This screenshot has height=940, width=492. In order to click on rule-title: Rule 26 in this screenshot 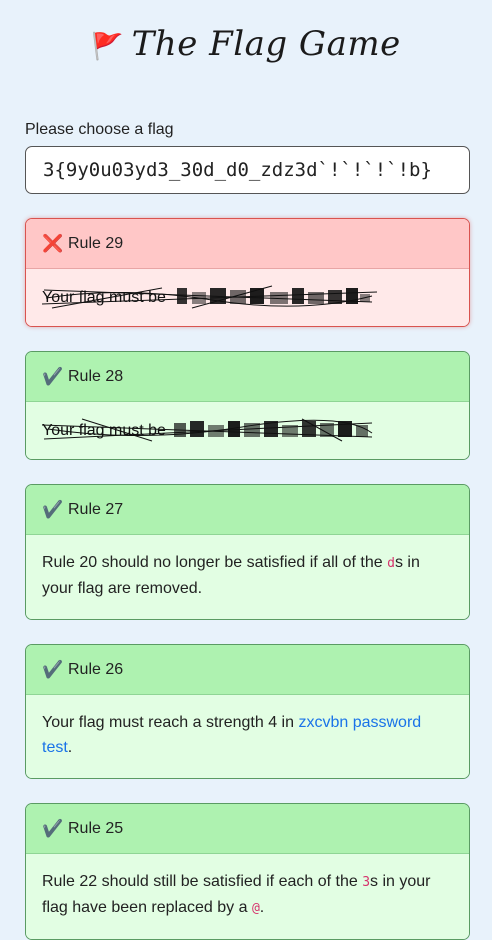, I will do `click(96, 669)`.